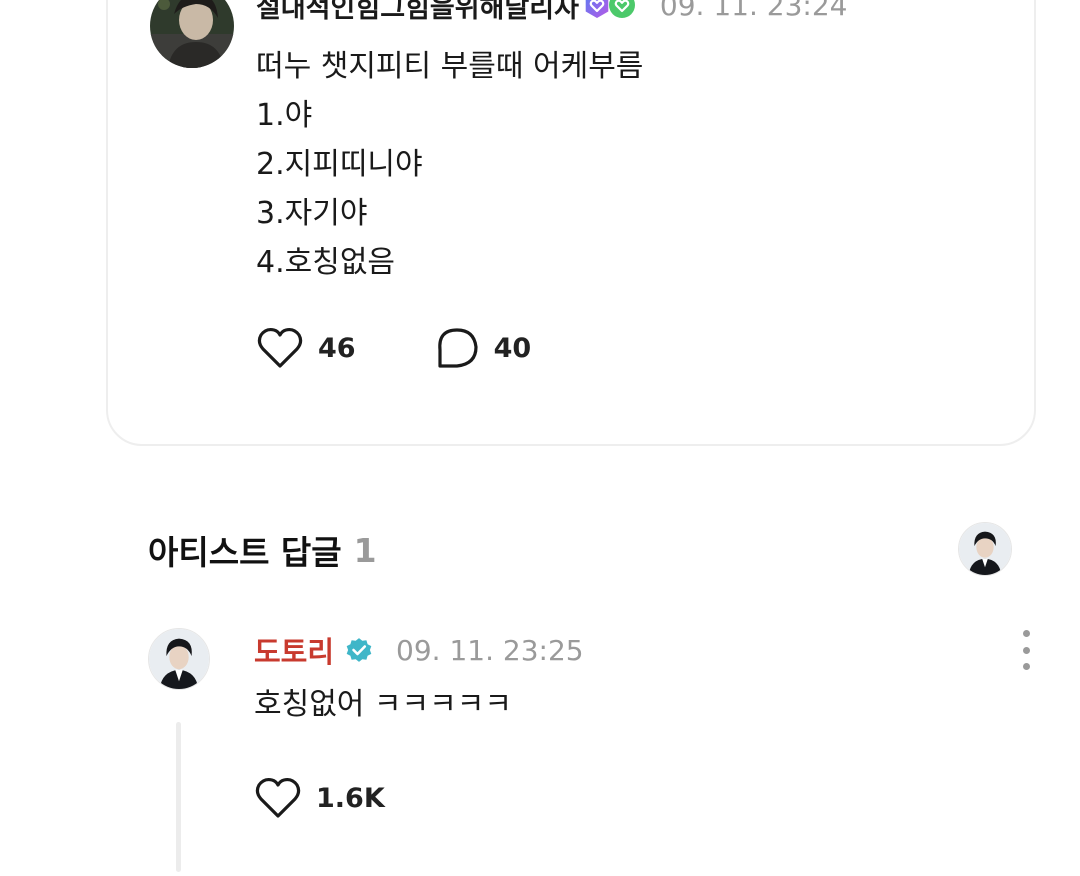 The width and height of the screenshot is (1080, 876). What do you see at coordinates (339, 164) in the screenshot?
I see `post-body-line: 2.지피띠니야` at bounding box center [339, 164].